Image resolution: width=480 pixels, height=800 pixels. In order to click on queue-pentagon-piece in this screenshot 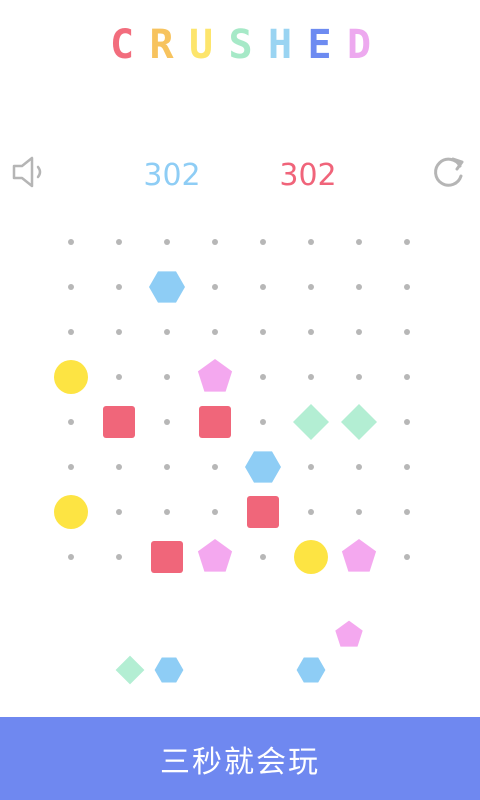, I will do `click(349, 633)`.